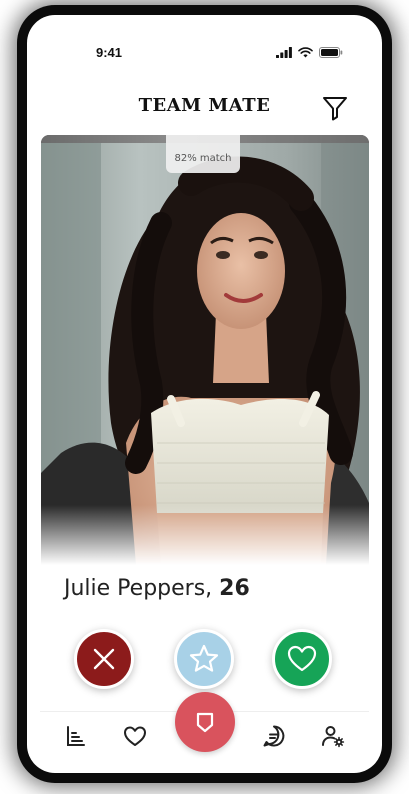 Image resolution: width=409 pixels, height=794 pixels. I want to click on super-like-button, so click(204, 659).